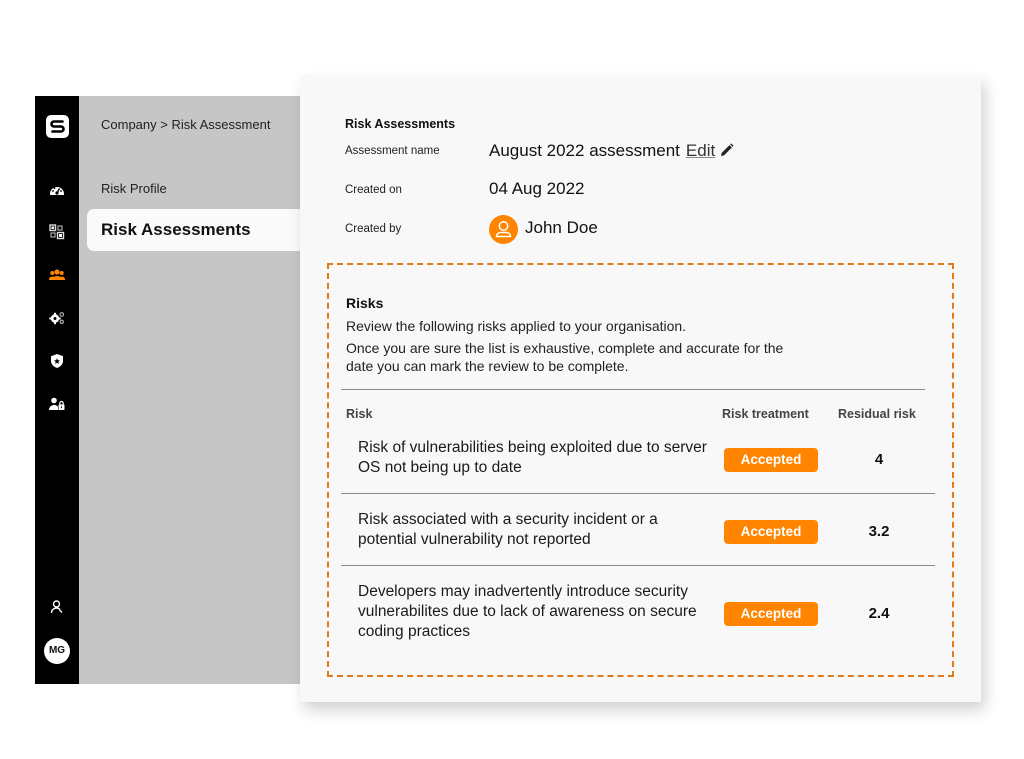  Describe the element at coordinates (57, 232) in the screenshot. I see `integrations-icon` at that location.